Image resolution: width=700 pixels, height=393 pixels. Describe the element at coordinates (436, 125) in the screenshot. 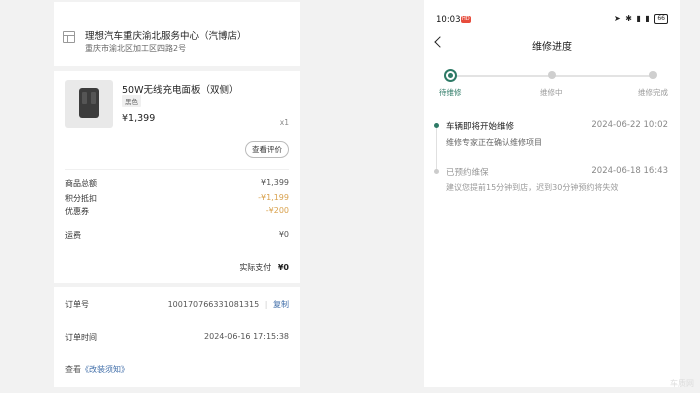

I see `timeline-dot-current` at that location.